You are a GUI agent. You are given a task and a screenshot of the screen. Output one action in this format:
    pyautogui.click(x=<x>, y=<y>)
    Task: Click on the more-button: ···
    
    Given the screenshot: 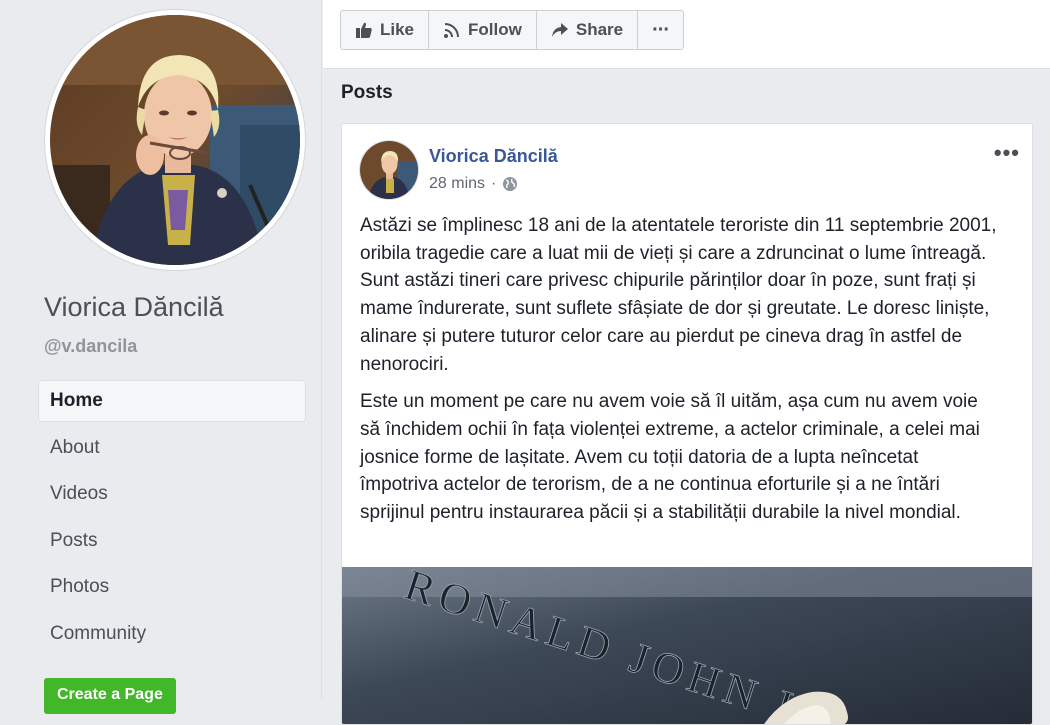 What is the action you would take?
    pyautogui.click(x=660, y=30)
    